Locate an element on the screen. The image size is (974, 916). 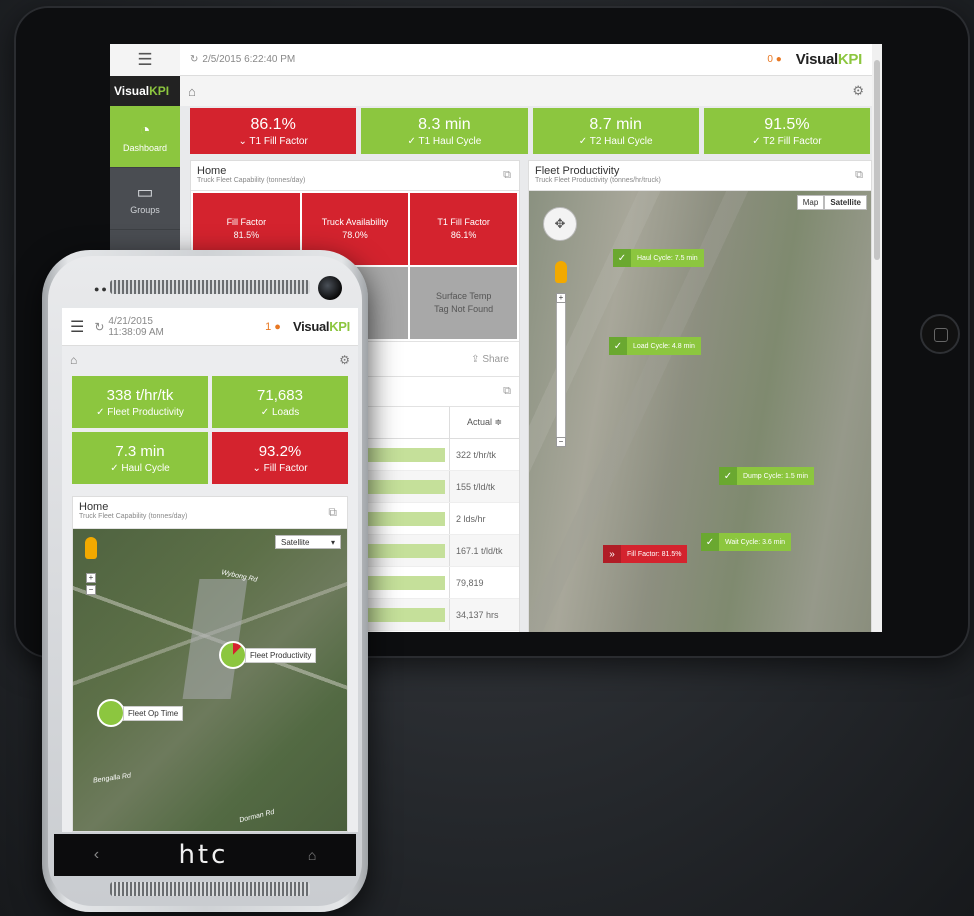
map-pin-fleet-op-time: Fleet Op Time is located at coordinates (140, 713).